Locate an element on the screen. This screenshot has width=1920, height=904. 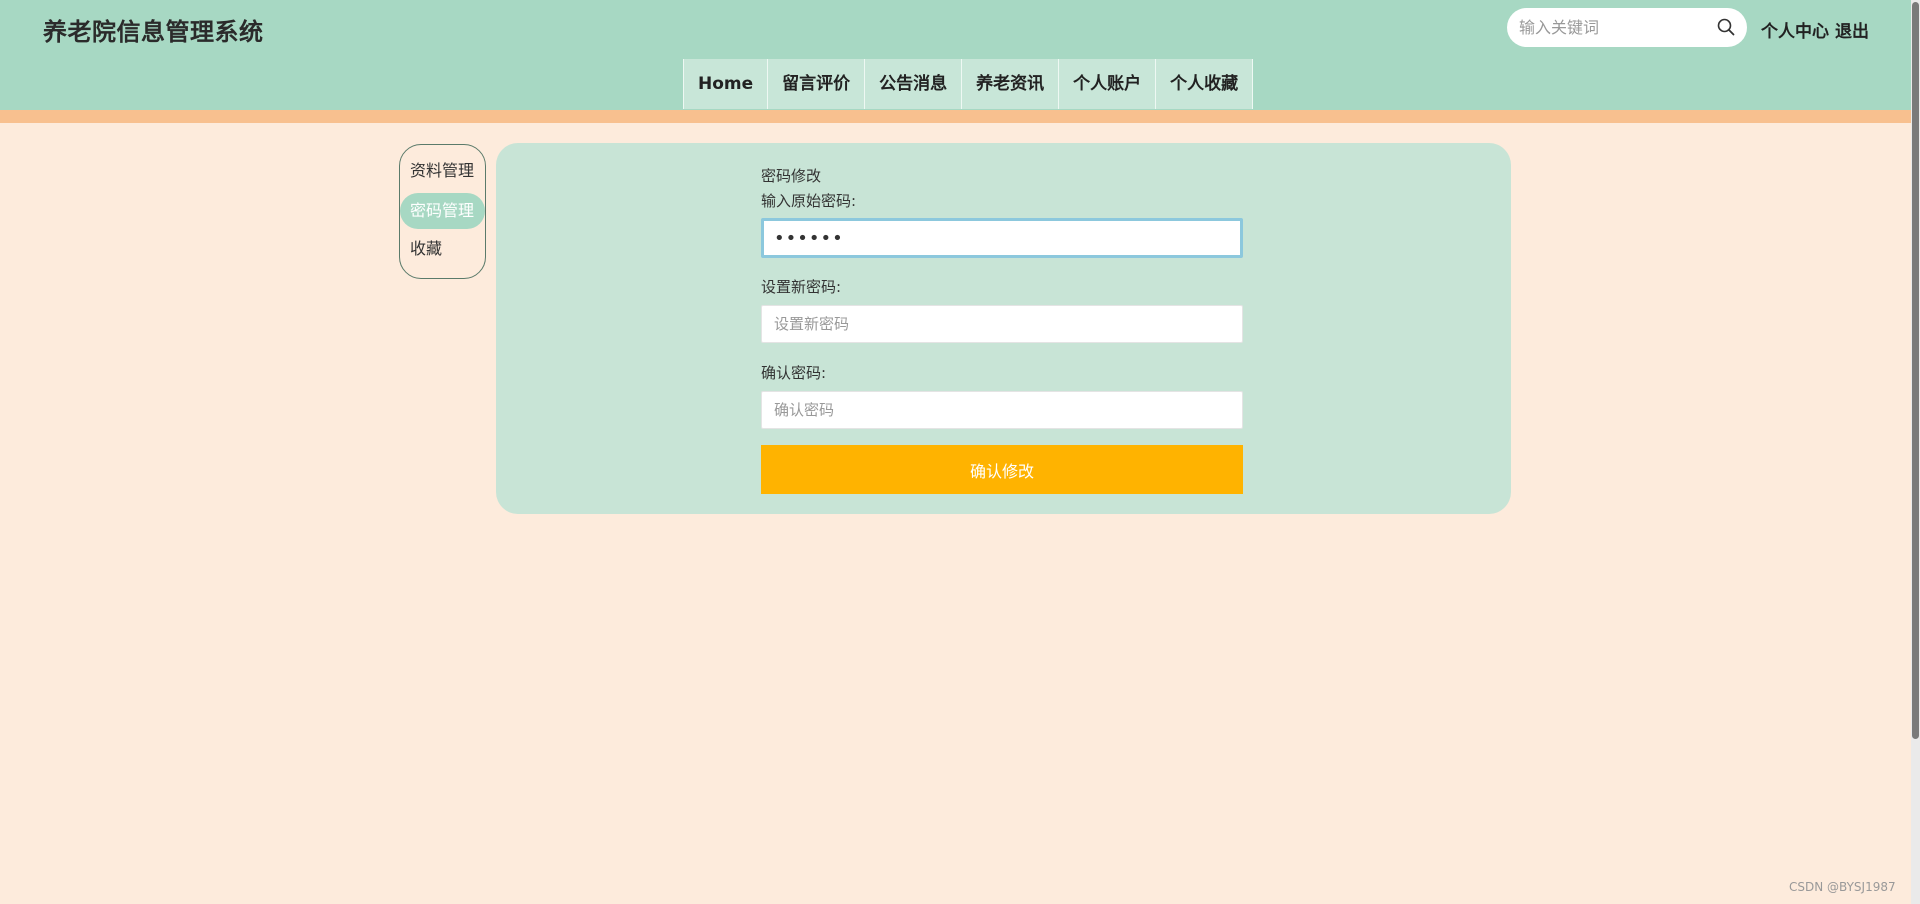
nav-item-elderly-news: 养老资讯 is located at coordinates (1011, 84).